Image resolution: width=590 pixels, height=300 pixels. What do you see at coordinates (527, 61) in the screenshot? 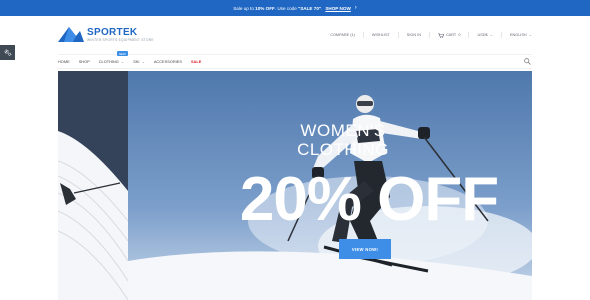
I see `search-icon` at bounding box center [527, 61].